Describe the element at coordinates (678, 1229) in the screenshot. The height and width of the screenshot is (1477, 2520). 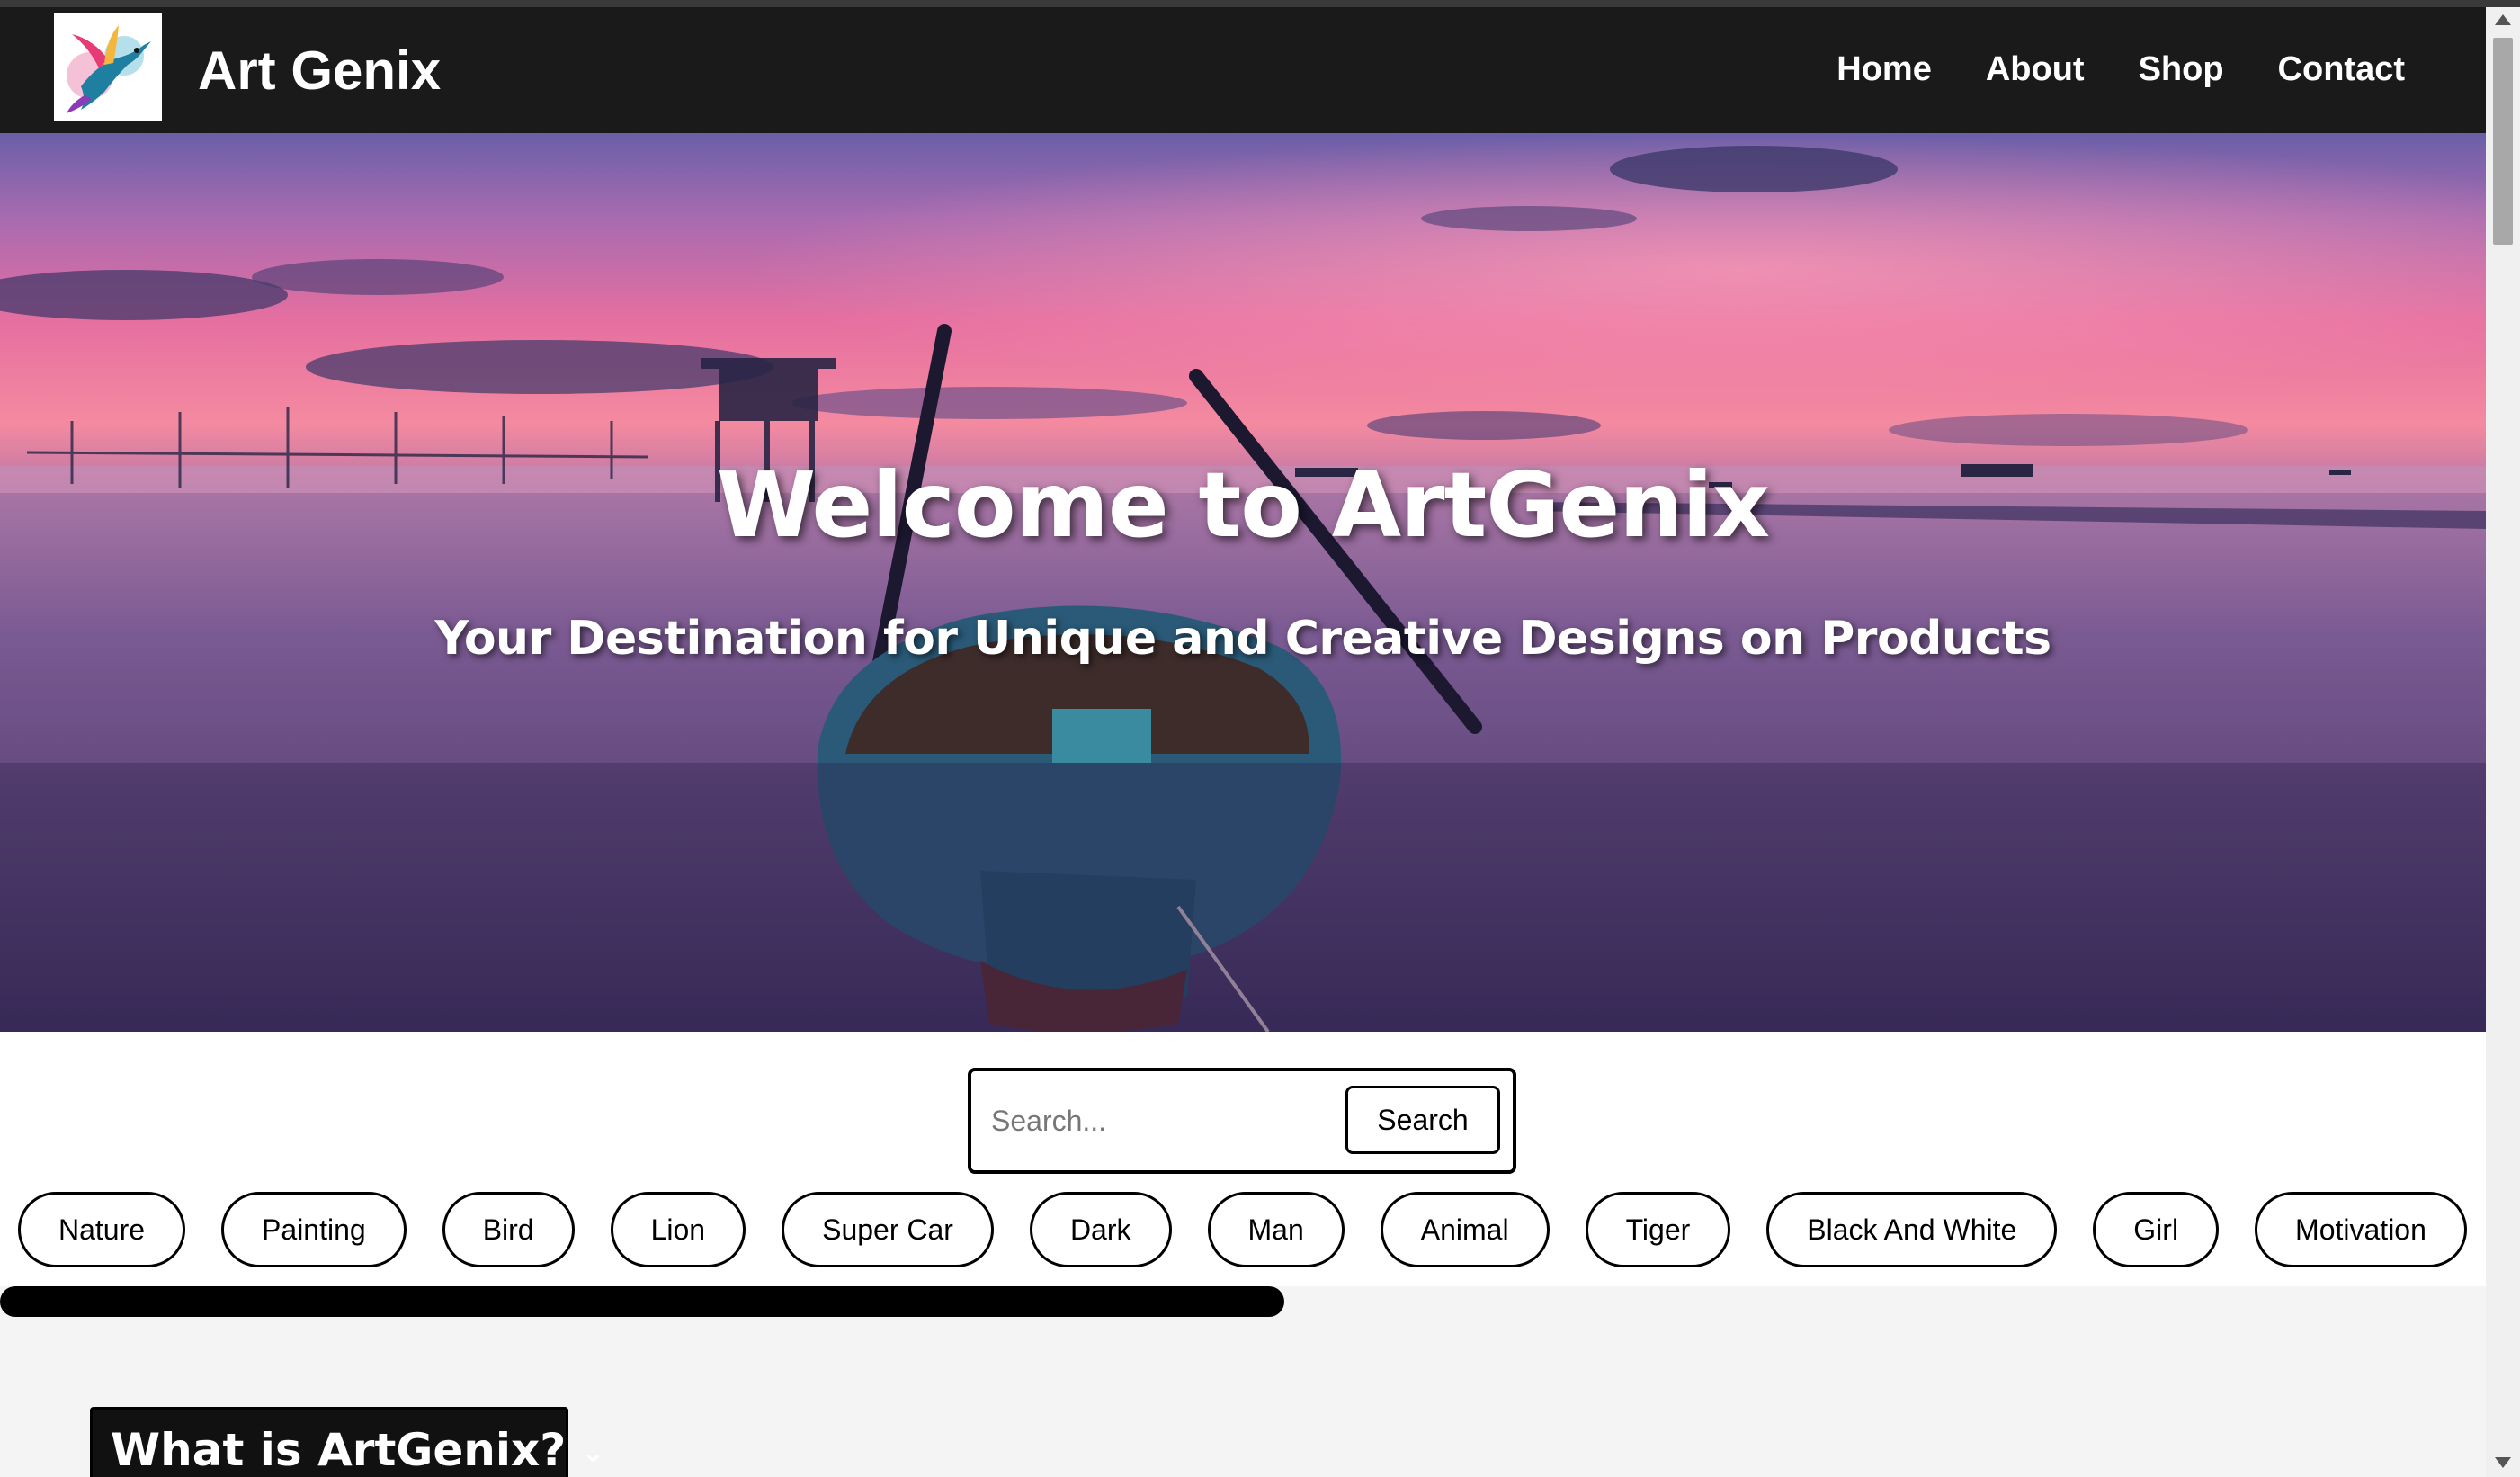
I see `tag-lion: Lion` at that location.